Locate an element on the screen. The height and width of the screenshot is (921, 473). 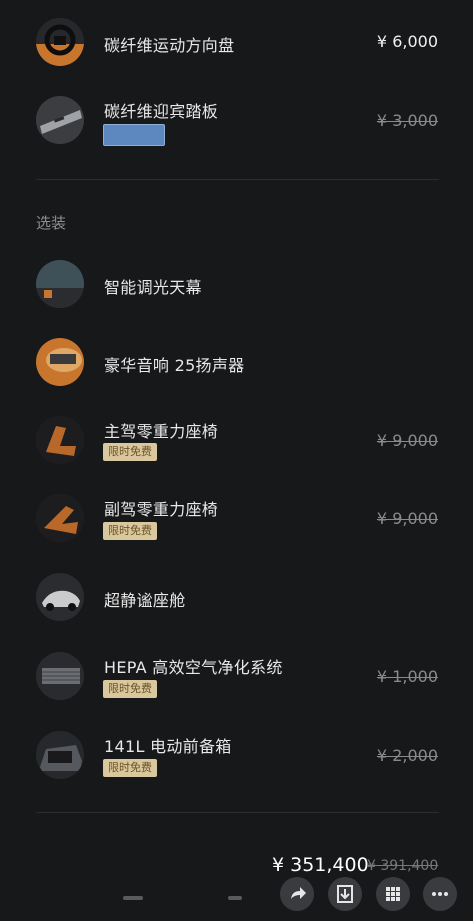
item-price: ¥ 6,000 is located at coordinates (407, 41).